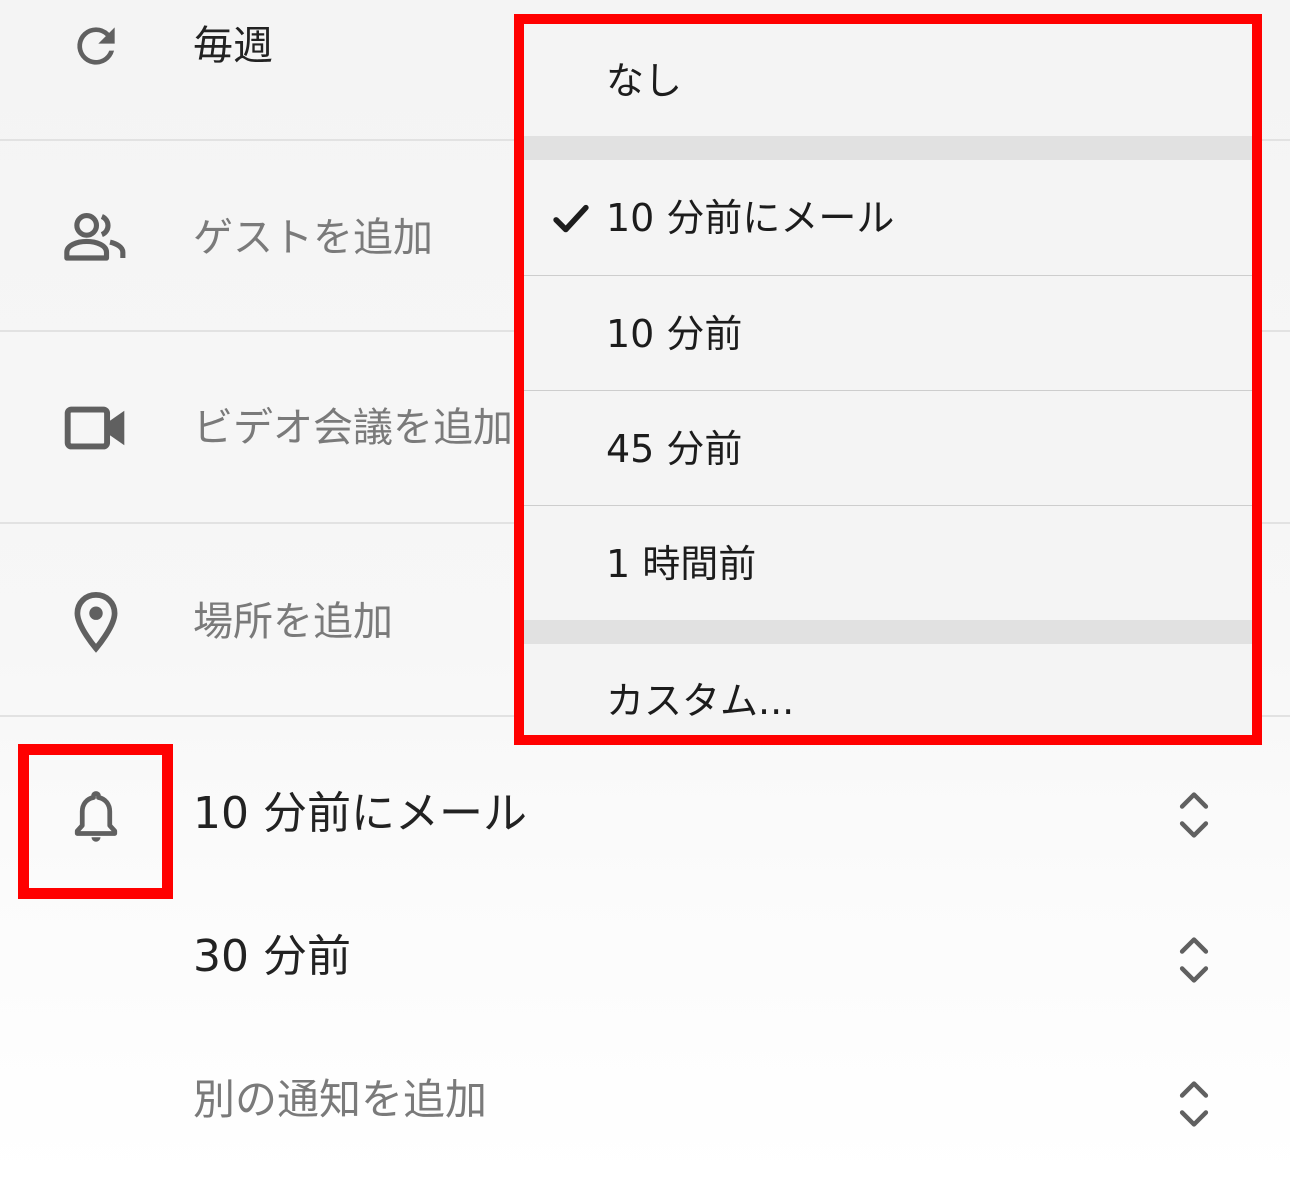 This screenshot has height=1180, width=1290. What do you see at coordinates (888, 80) in the screenshot?
I see `dropdown-option-none: なし` at bounding box center [888, 80].